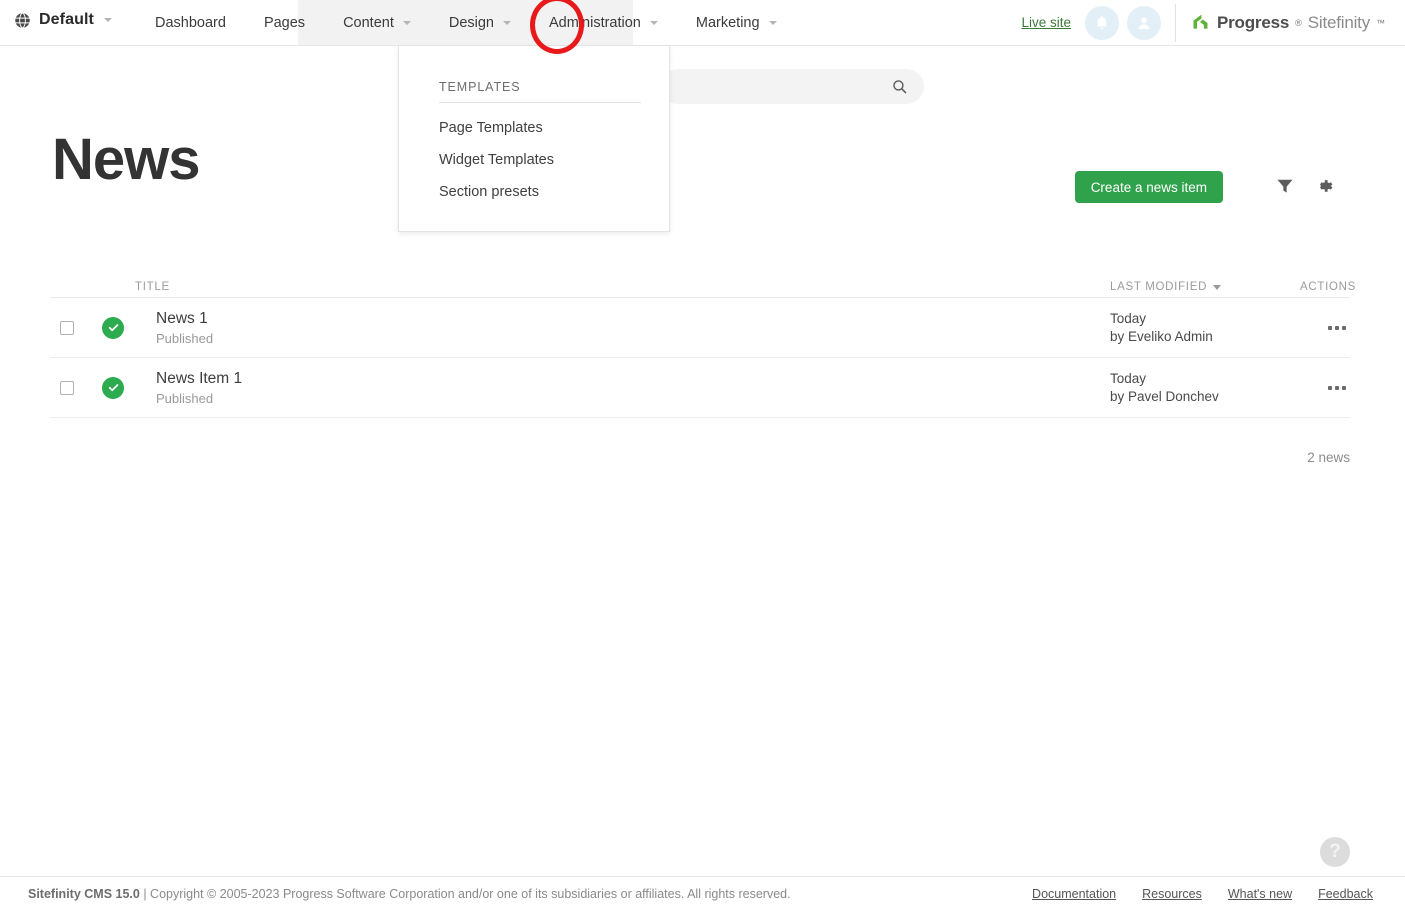  Describe the element at coordinates (1175, 22) in the screenshot. I see `brand-divider` at that location.